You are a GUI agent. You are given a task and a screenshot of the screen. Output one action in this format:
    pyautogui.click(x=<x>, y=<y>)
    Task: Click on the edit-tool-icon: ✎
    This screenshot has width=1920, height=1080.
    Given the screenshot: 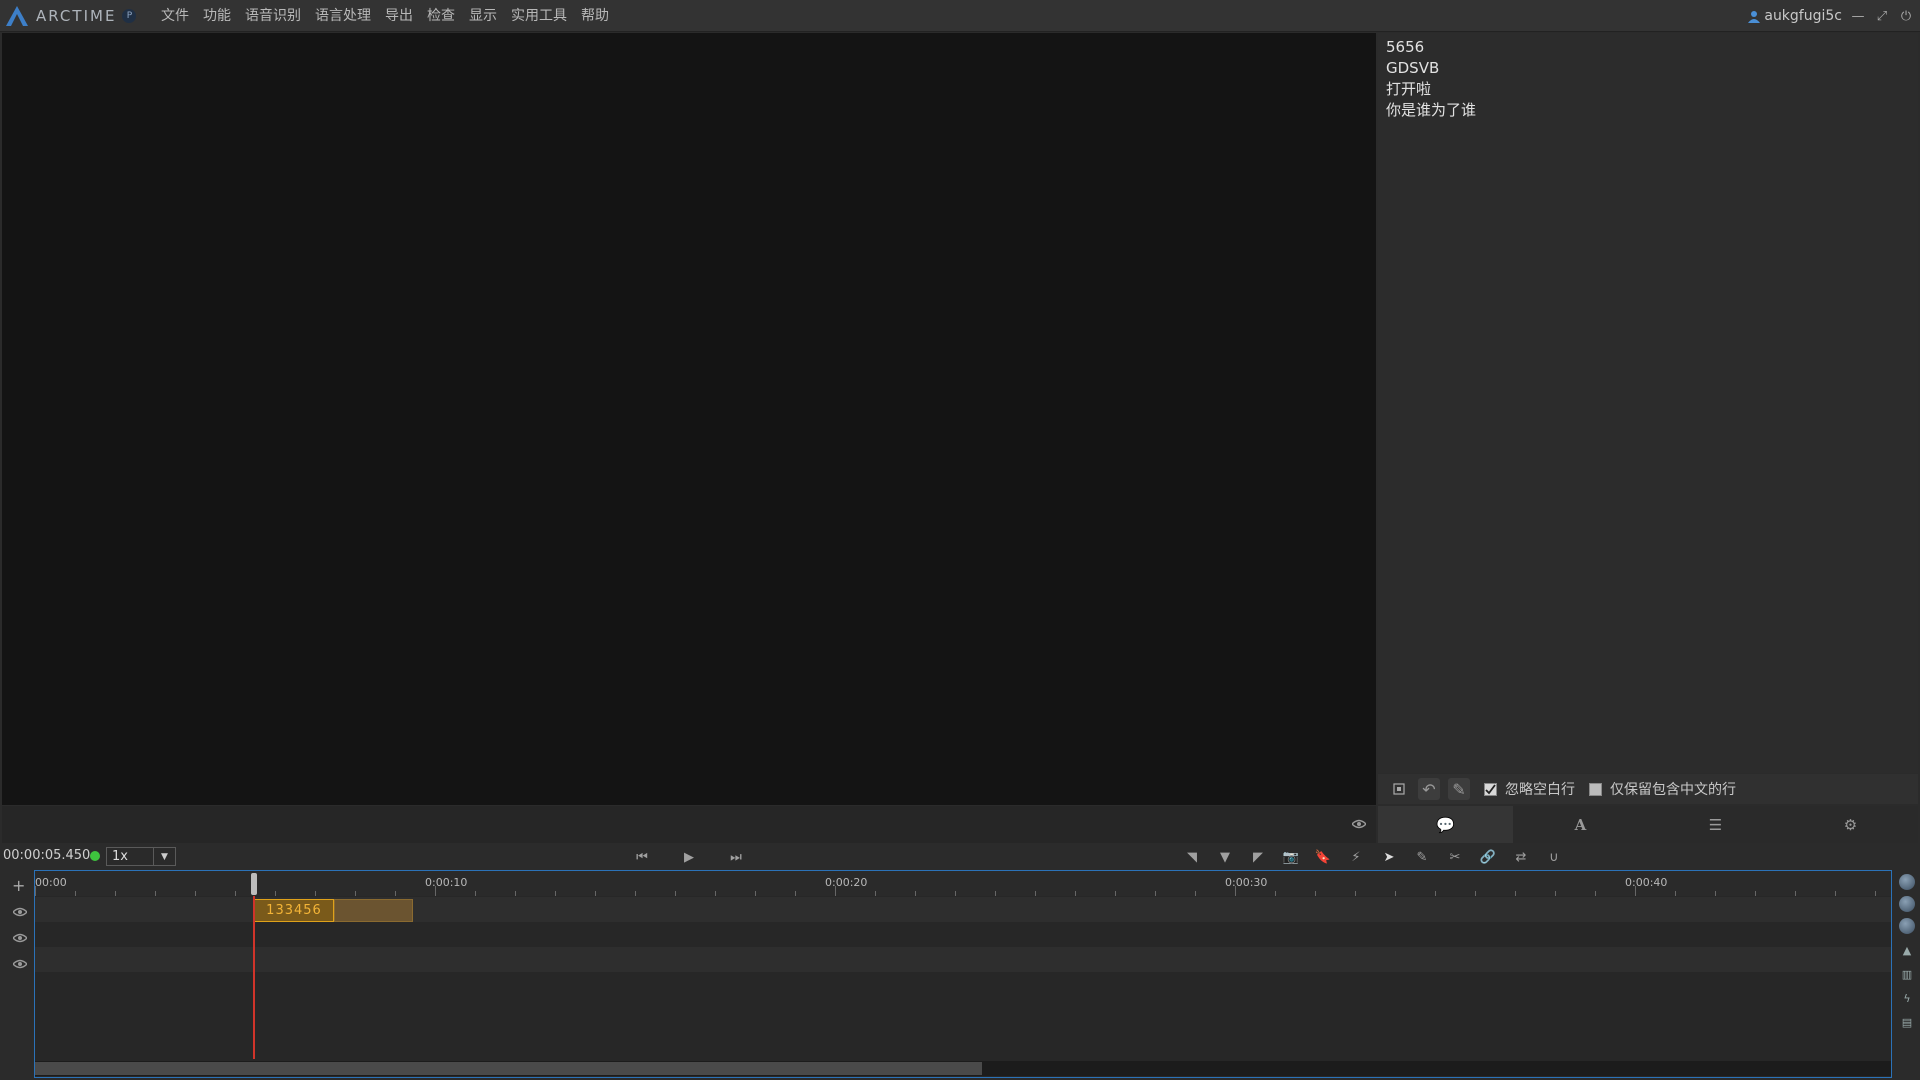 What is the action you would take?
    pyautogui.click(x=1422, y=857)
    